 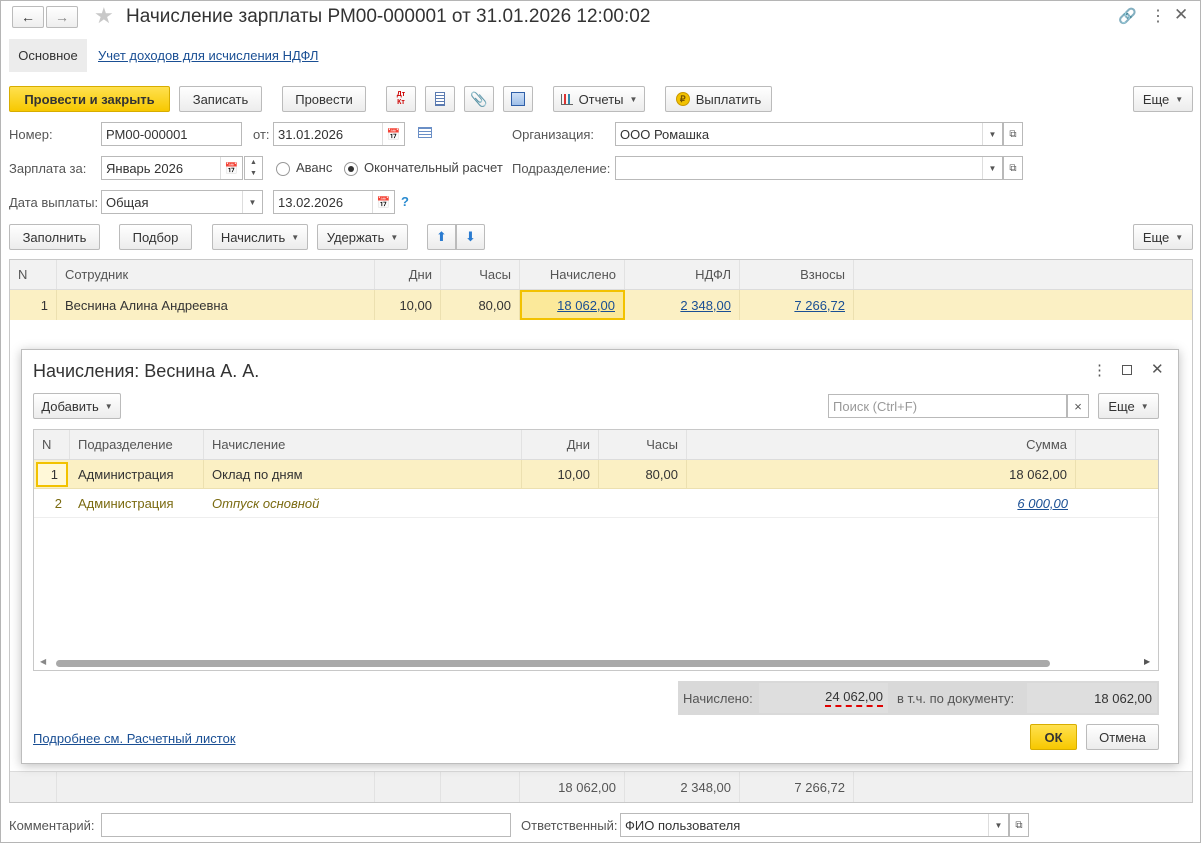 I want to click on pay-button: ₽ Выплатить, so click(x=718, y=99).